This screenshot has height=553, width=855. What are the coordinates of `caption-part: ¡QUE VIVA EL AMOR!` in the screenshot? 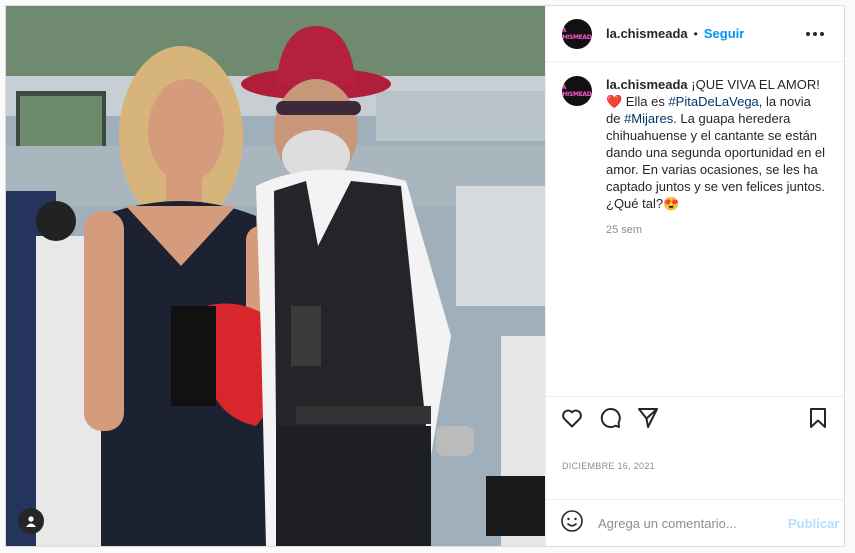 It's located at (753, 84).